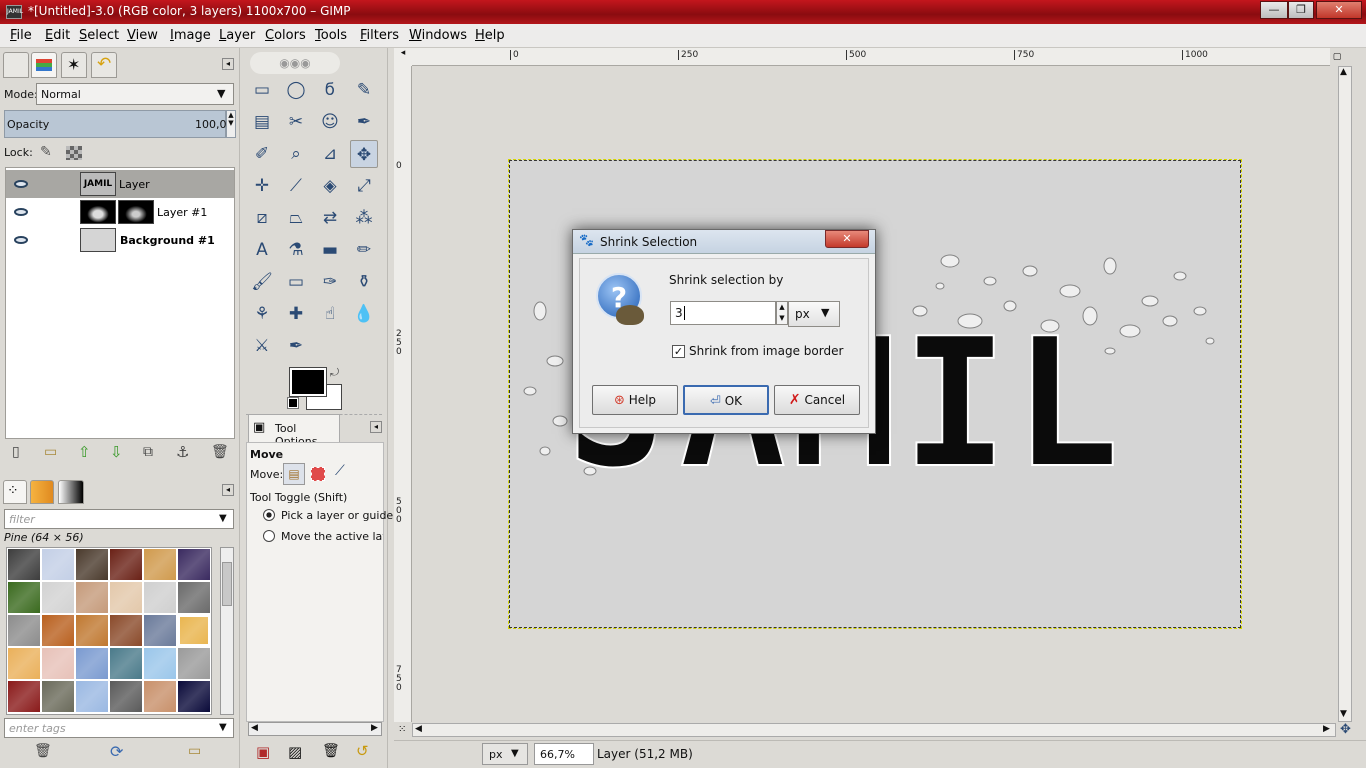 Image resolution: width=1366 pixels, height=768 pixels. I want to click on tool-button: ⚔, so click(262, 346).